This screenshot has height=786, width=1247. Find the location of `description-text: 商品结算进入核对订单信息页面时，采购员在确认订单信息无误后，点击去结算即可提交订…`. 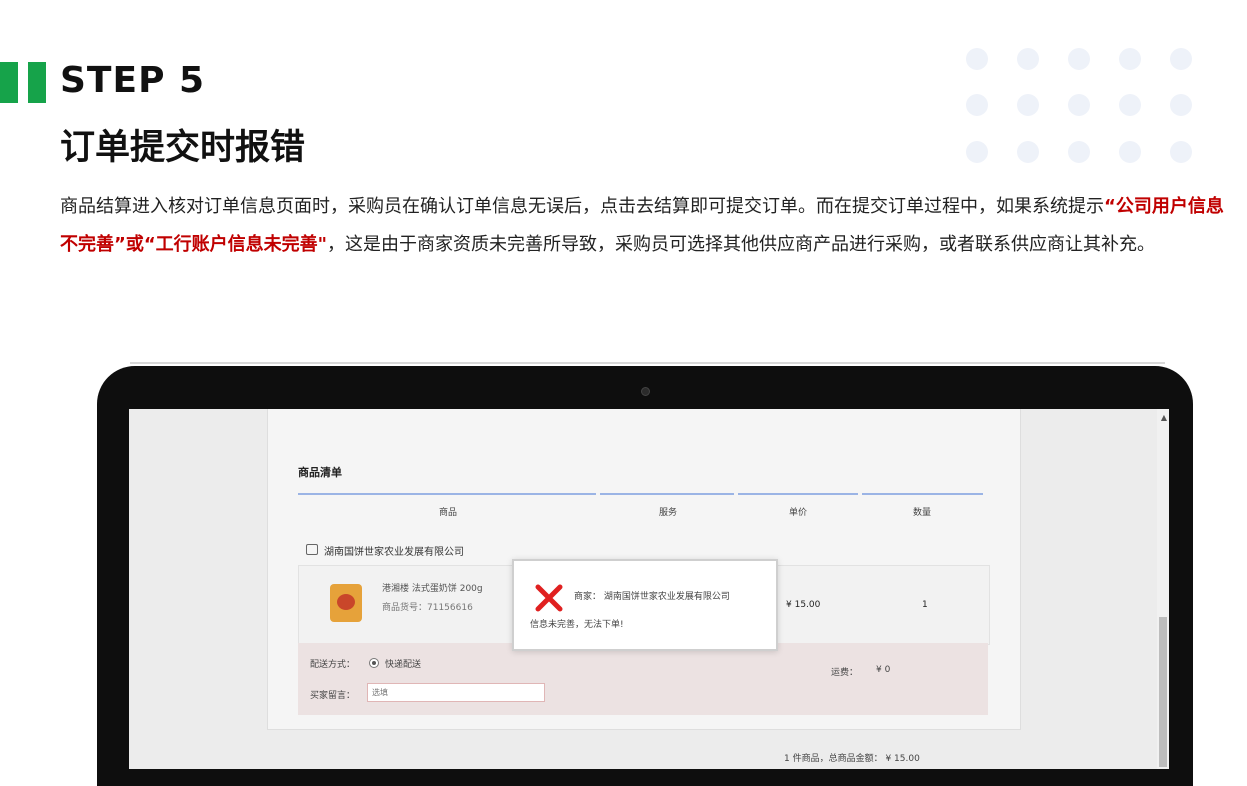

description-text: 商品结算进入核对订单信息页面时，采购员在确认订单信息无误后，点击去结算即可提交订… is located at coordinates (582, 206).